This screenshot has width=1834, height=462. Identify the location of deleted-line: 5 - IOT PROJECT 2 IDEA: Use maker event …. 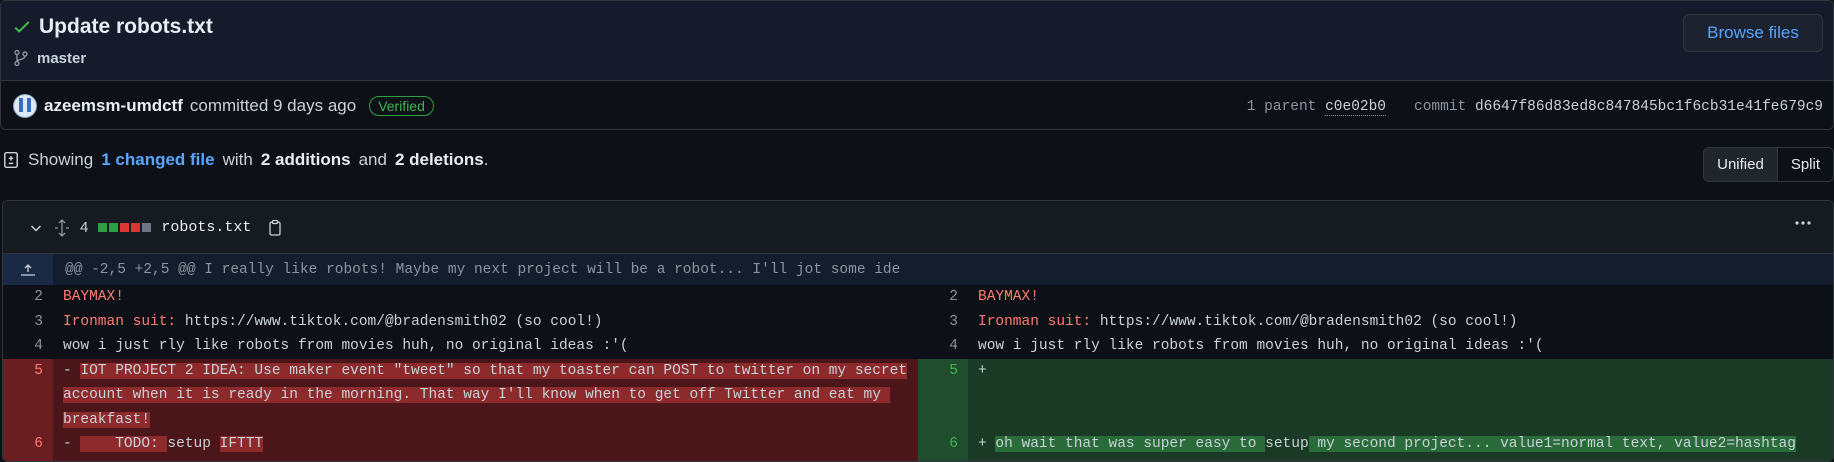
(460, 395).